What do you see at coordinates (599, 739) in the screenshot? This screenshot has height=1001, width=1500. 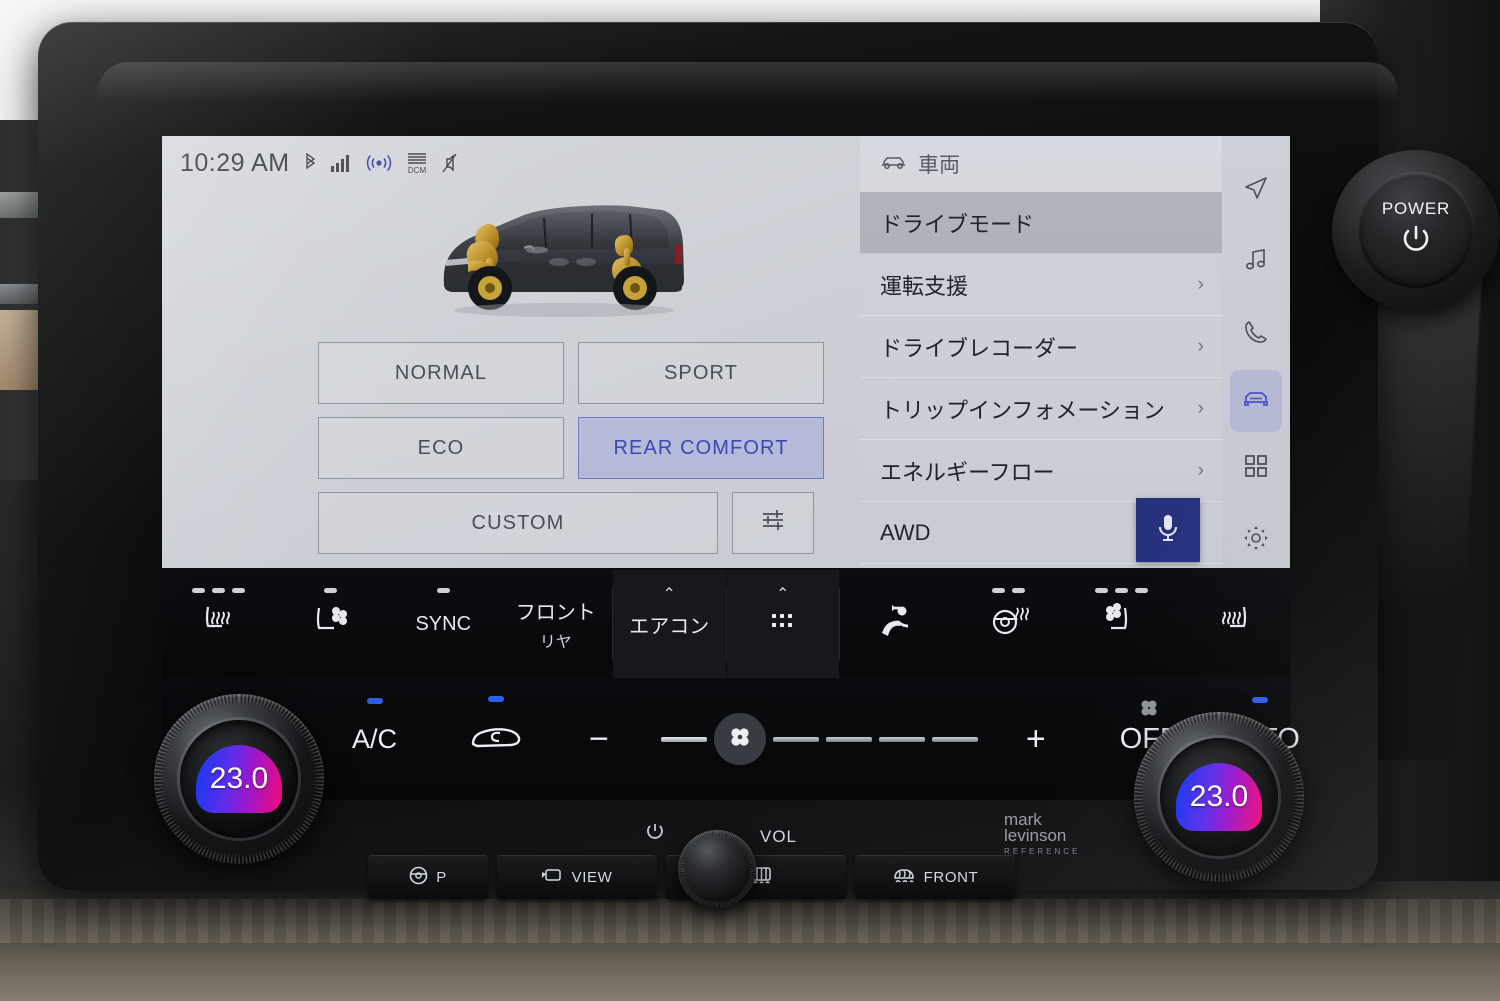 I see `fan-decrease-button: −` at bounding box center [599, 739].